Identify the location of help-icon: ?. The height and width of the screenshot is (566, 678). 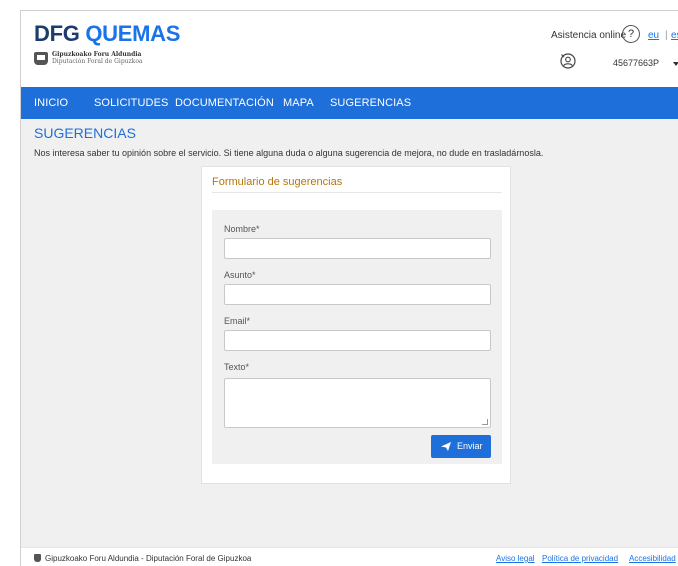
(631, 34).